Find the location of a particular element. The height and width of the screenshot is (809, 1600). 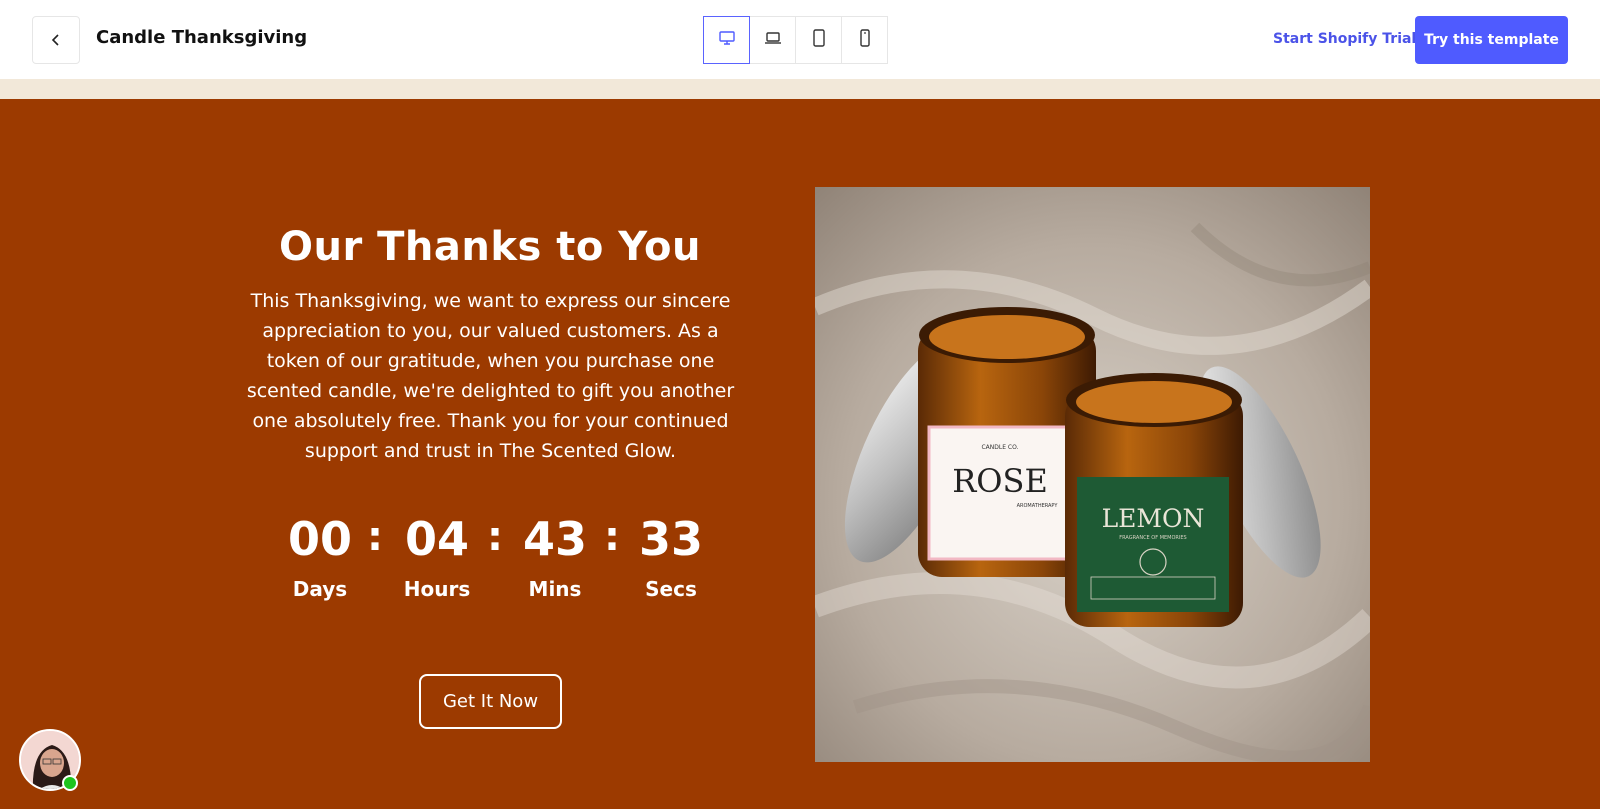

countdown-mins: 43 Mins is located at coordinates (555, 555).